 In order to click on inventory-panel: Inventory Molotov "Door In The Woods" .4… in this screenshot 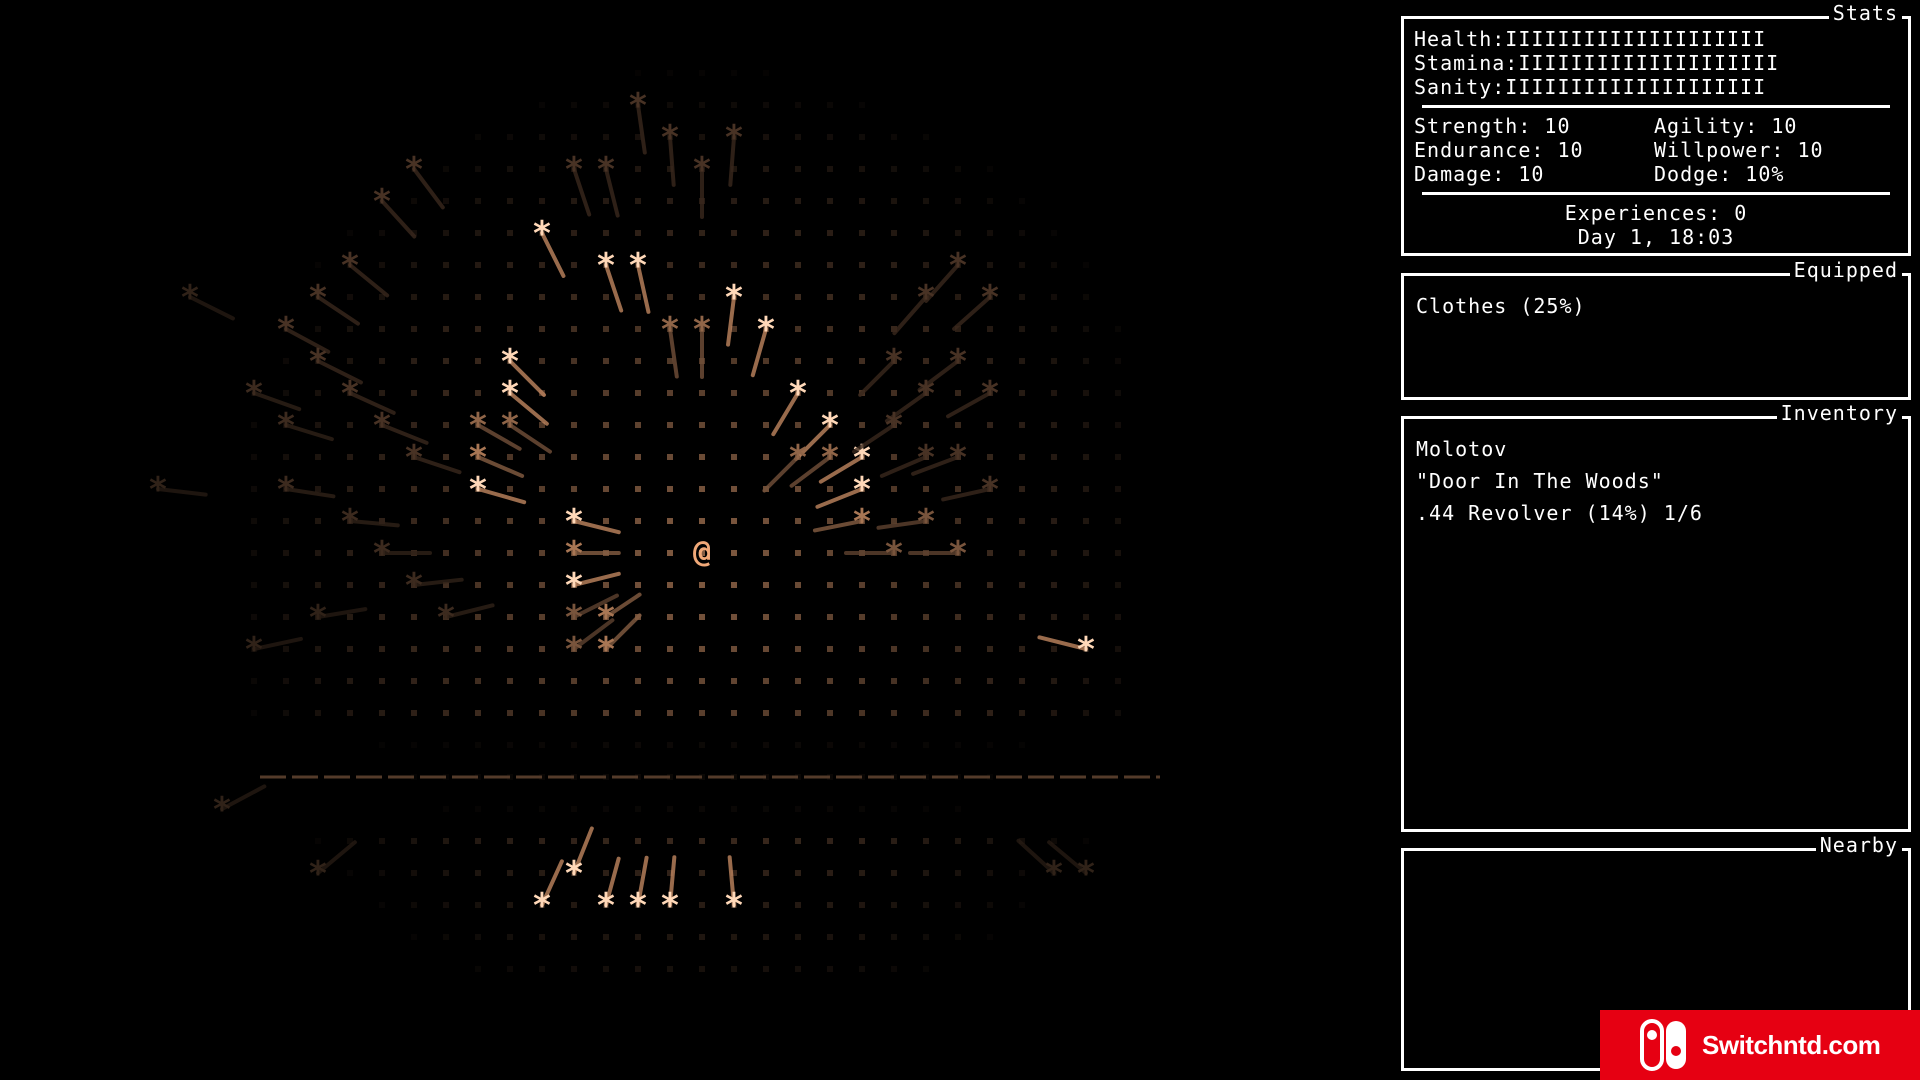, I will do `click(1656, 617)`.